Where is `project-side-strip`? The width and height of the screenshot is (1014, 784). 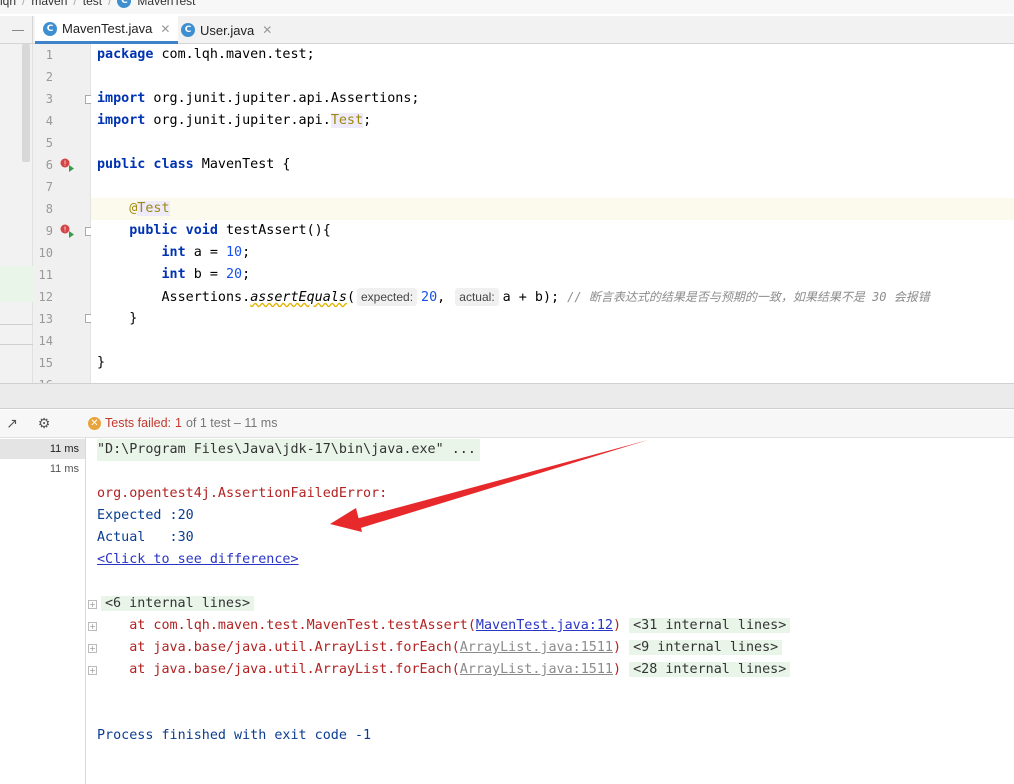
project-side-strip is located at coordinates (16, 214).